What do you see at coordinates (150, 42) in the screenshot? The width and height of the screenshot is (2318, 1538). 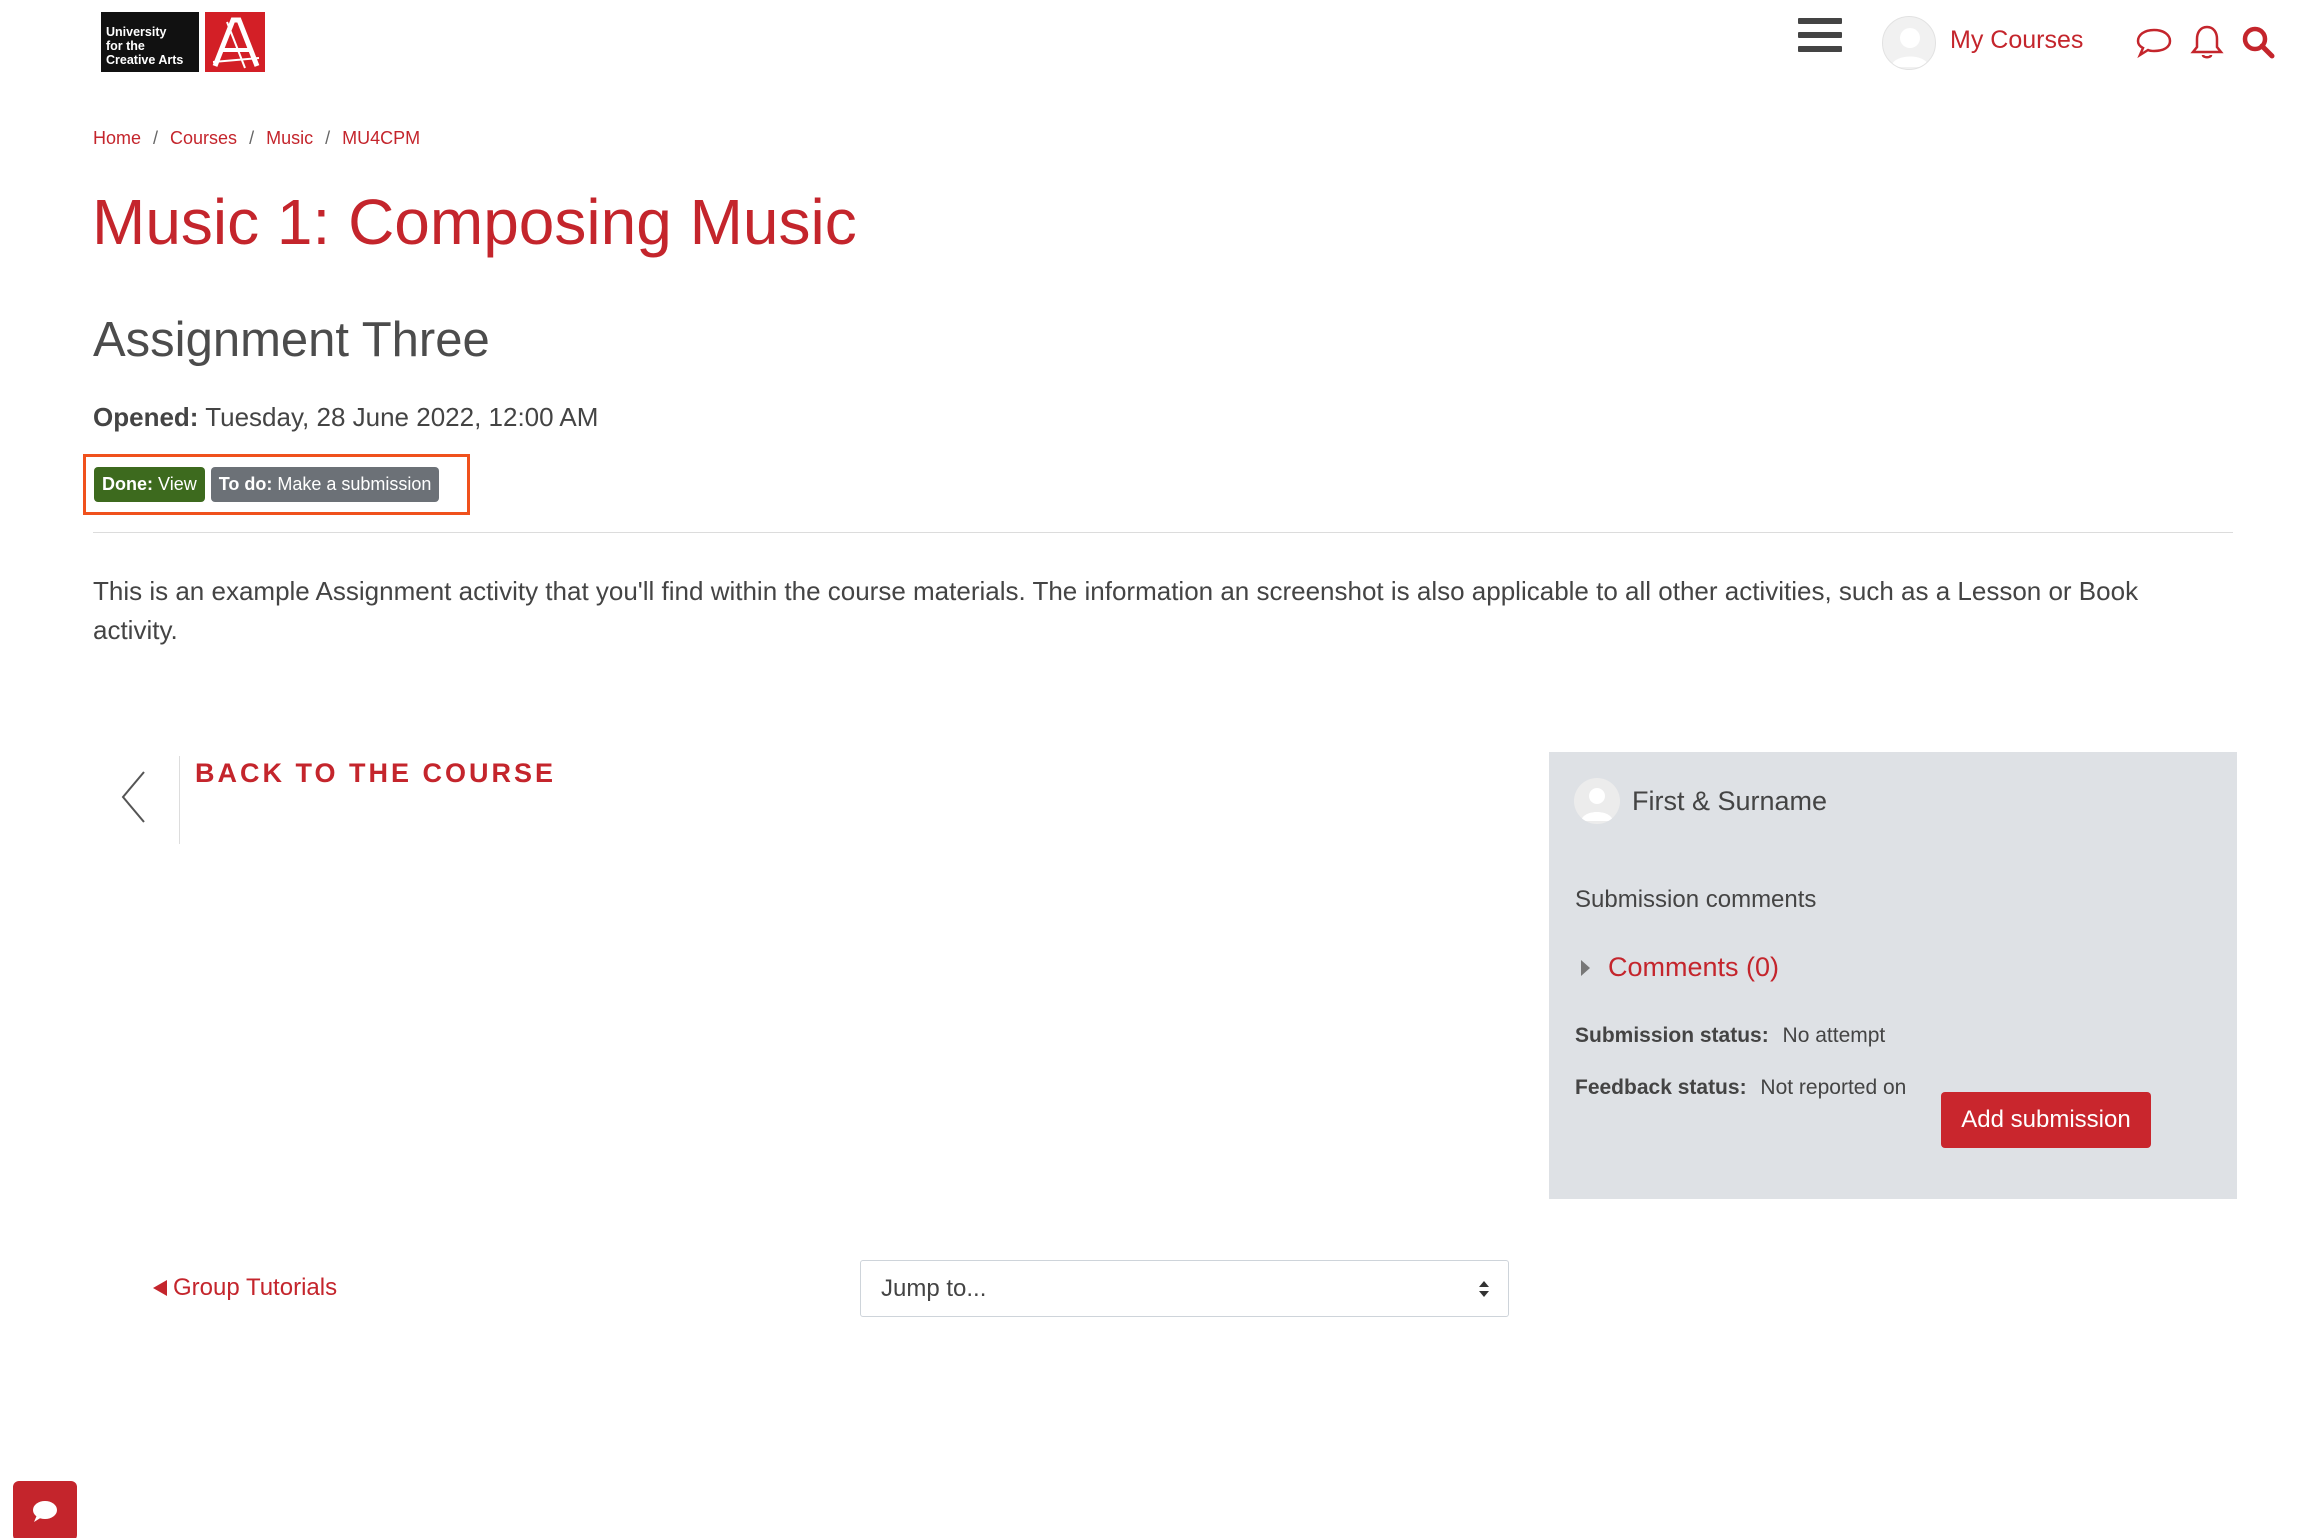 I see `logo-wordmark: University for the Creative Arts` at bounding box center [150, 42].